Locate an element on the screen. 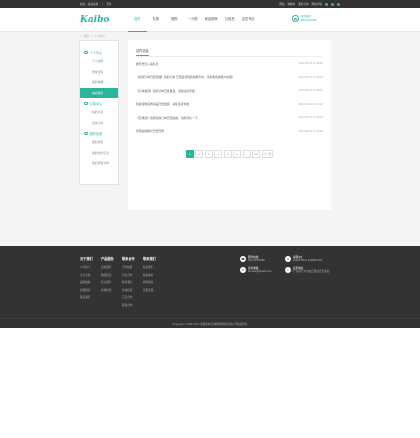  welcome-text: 您好，欢迎来到 is located at coordinates (89, 4).